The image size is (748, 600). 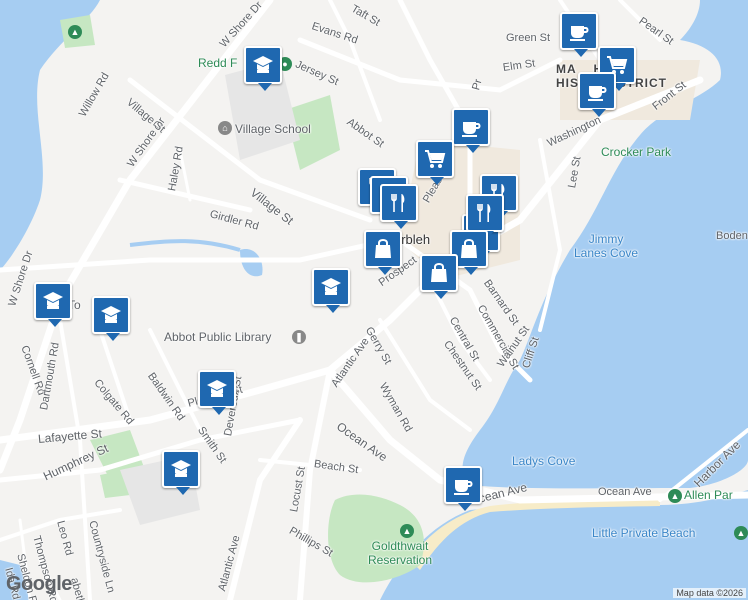 I want to click on school-pin-west, so click(x=53, y=304).